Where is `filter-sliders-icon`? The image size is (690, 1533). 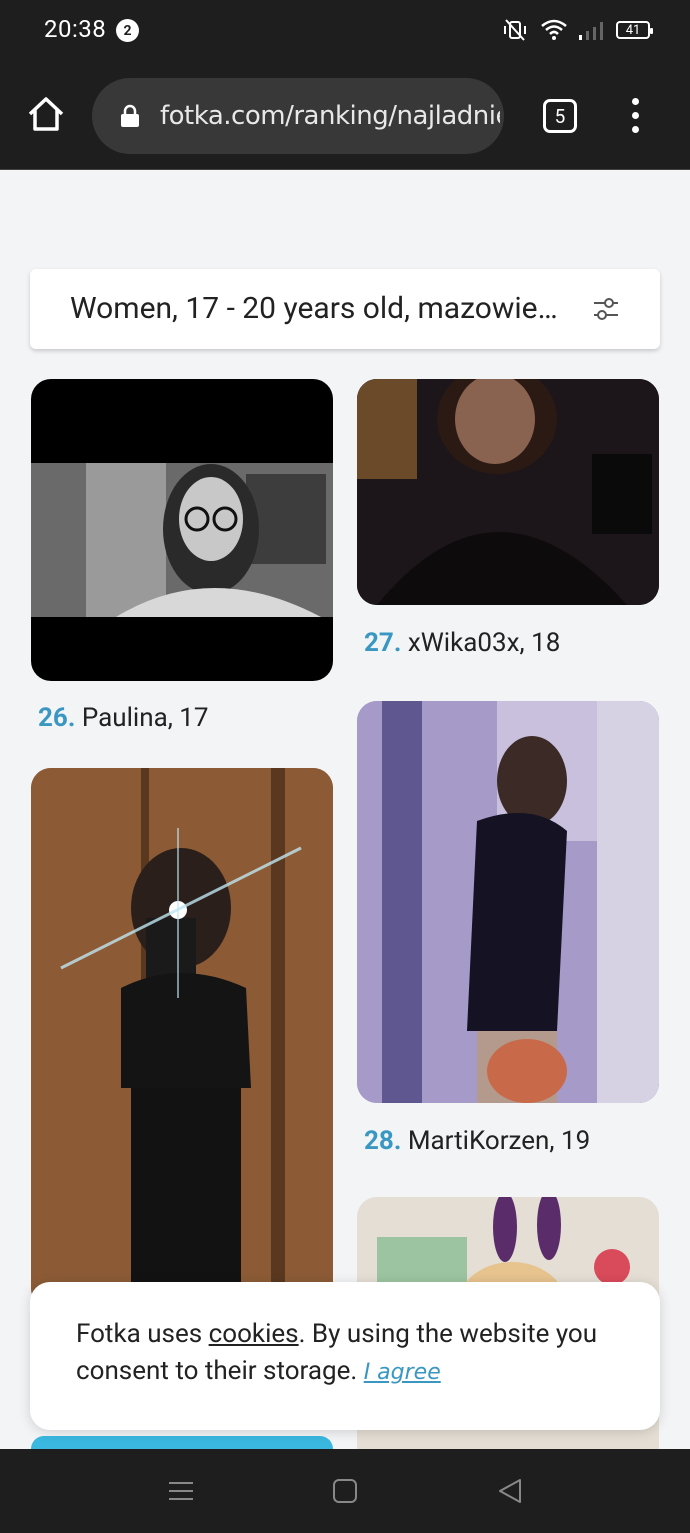 filter-sliders-icon is located at coordinates (606, 309).